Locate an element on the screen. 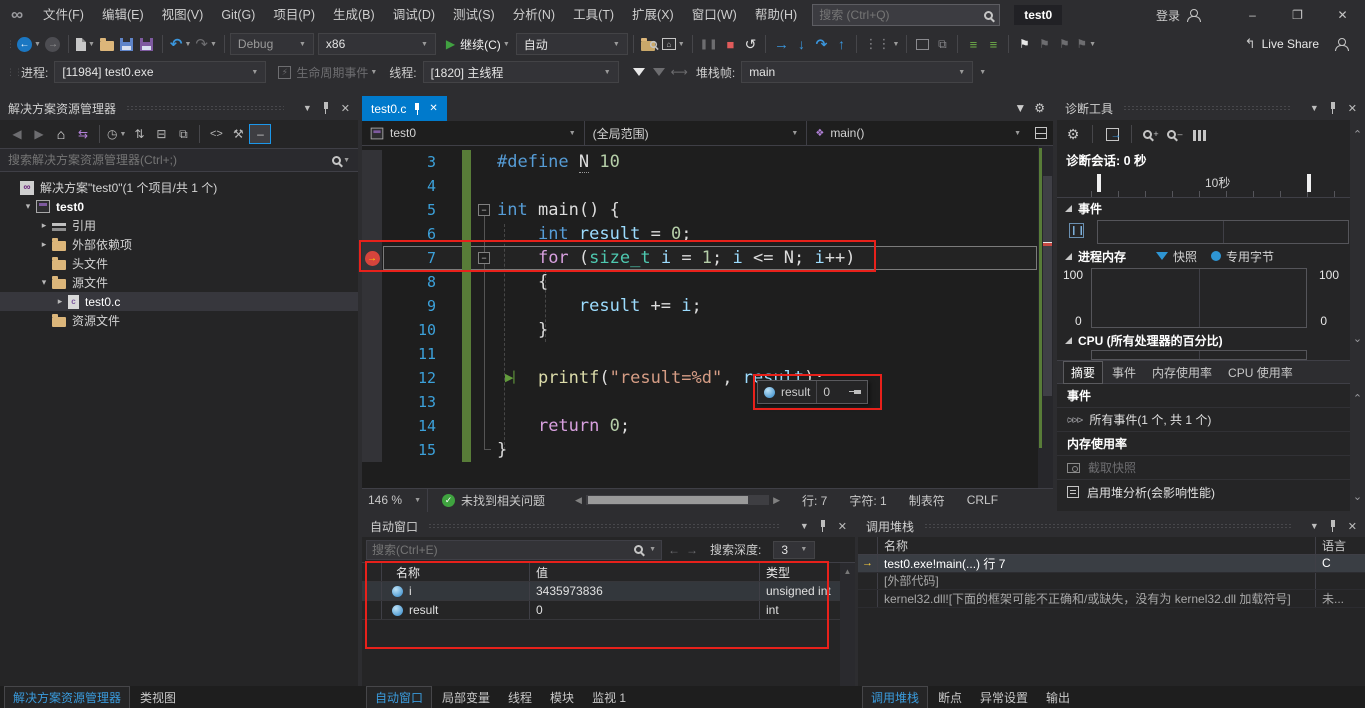  se-home-icon: ⌂ is located at coordinates (61, 134).